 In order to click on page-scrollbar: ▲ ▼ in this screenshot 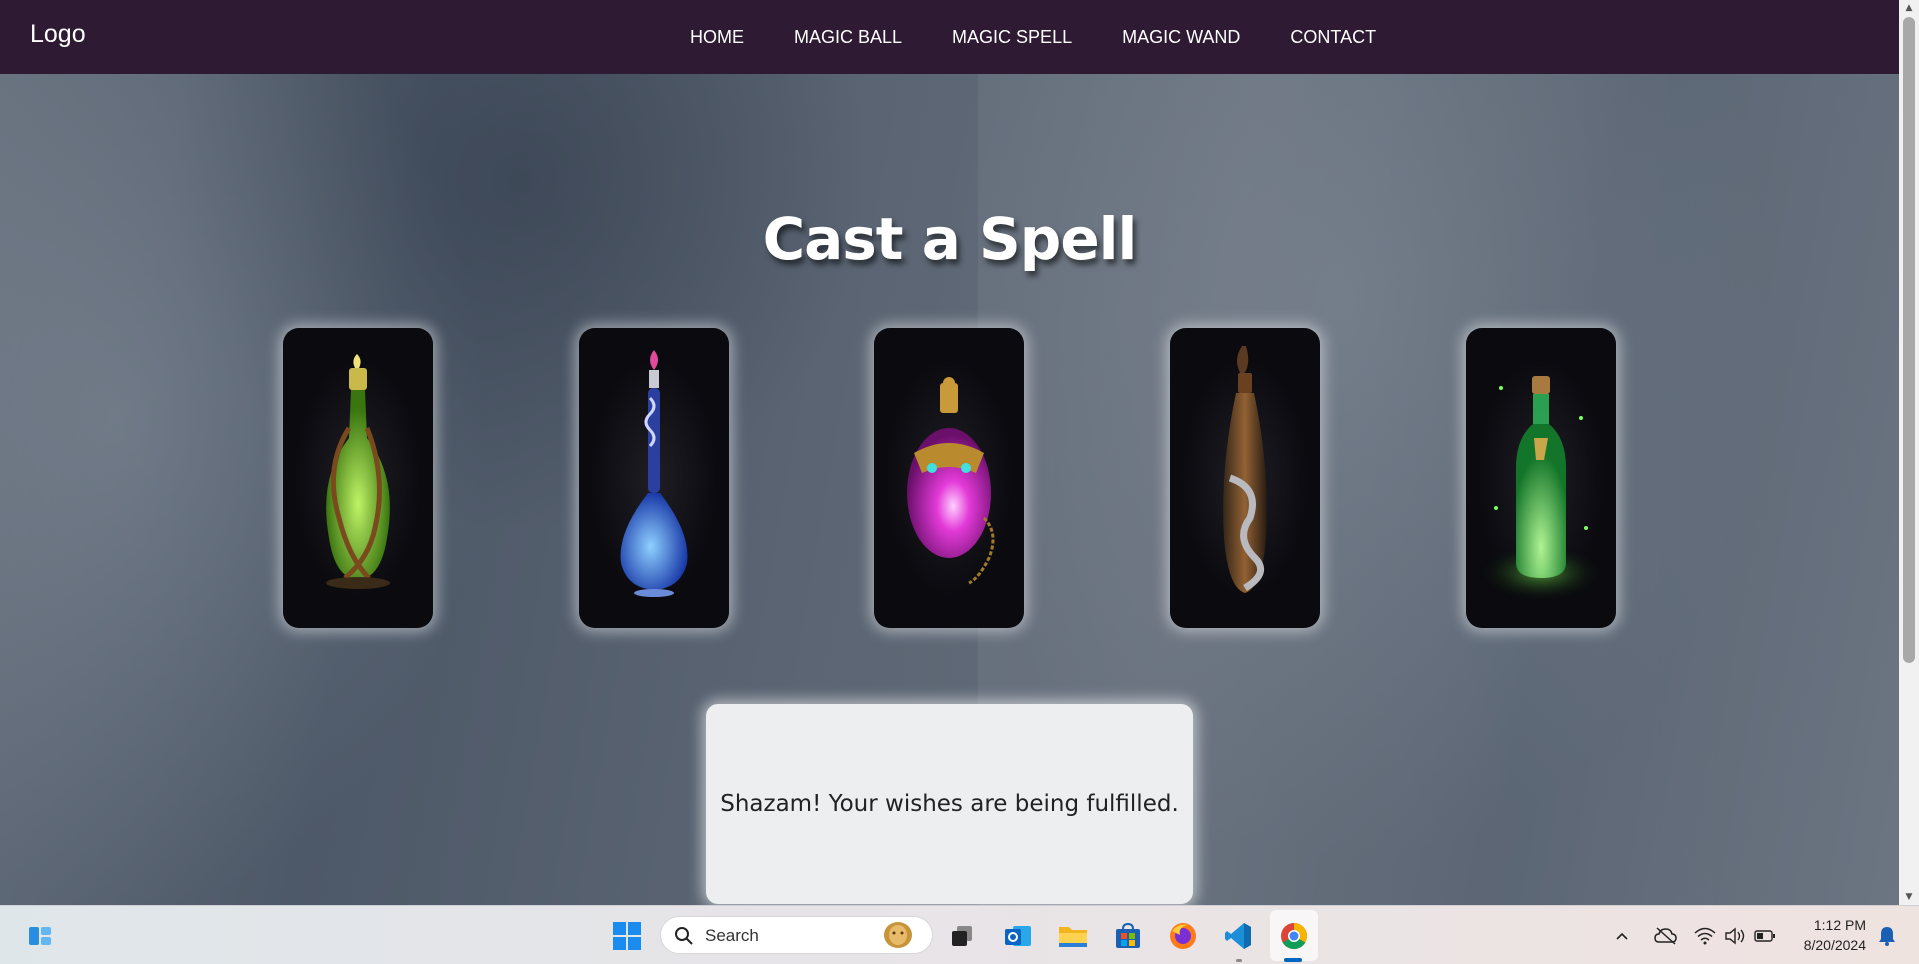, I will do `click(1909, 452)`.